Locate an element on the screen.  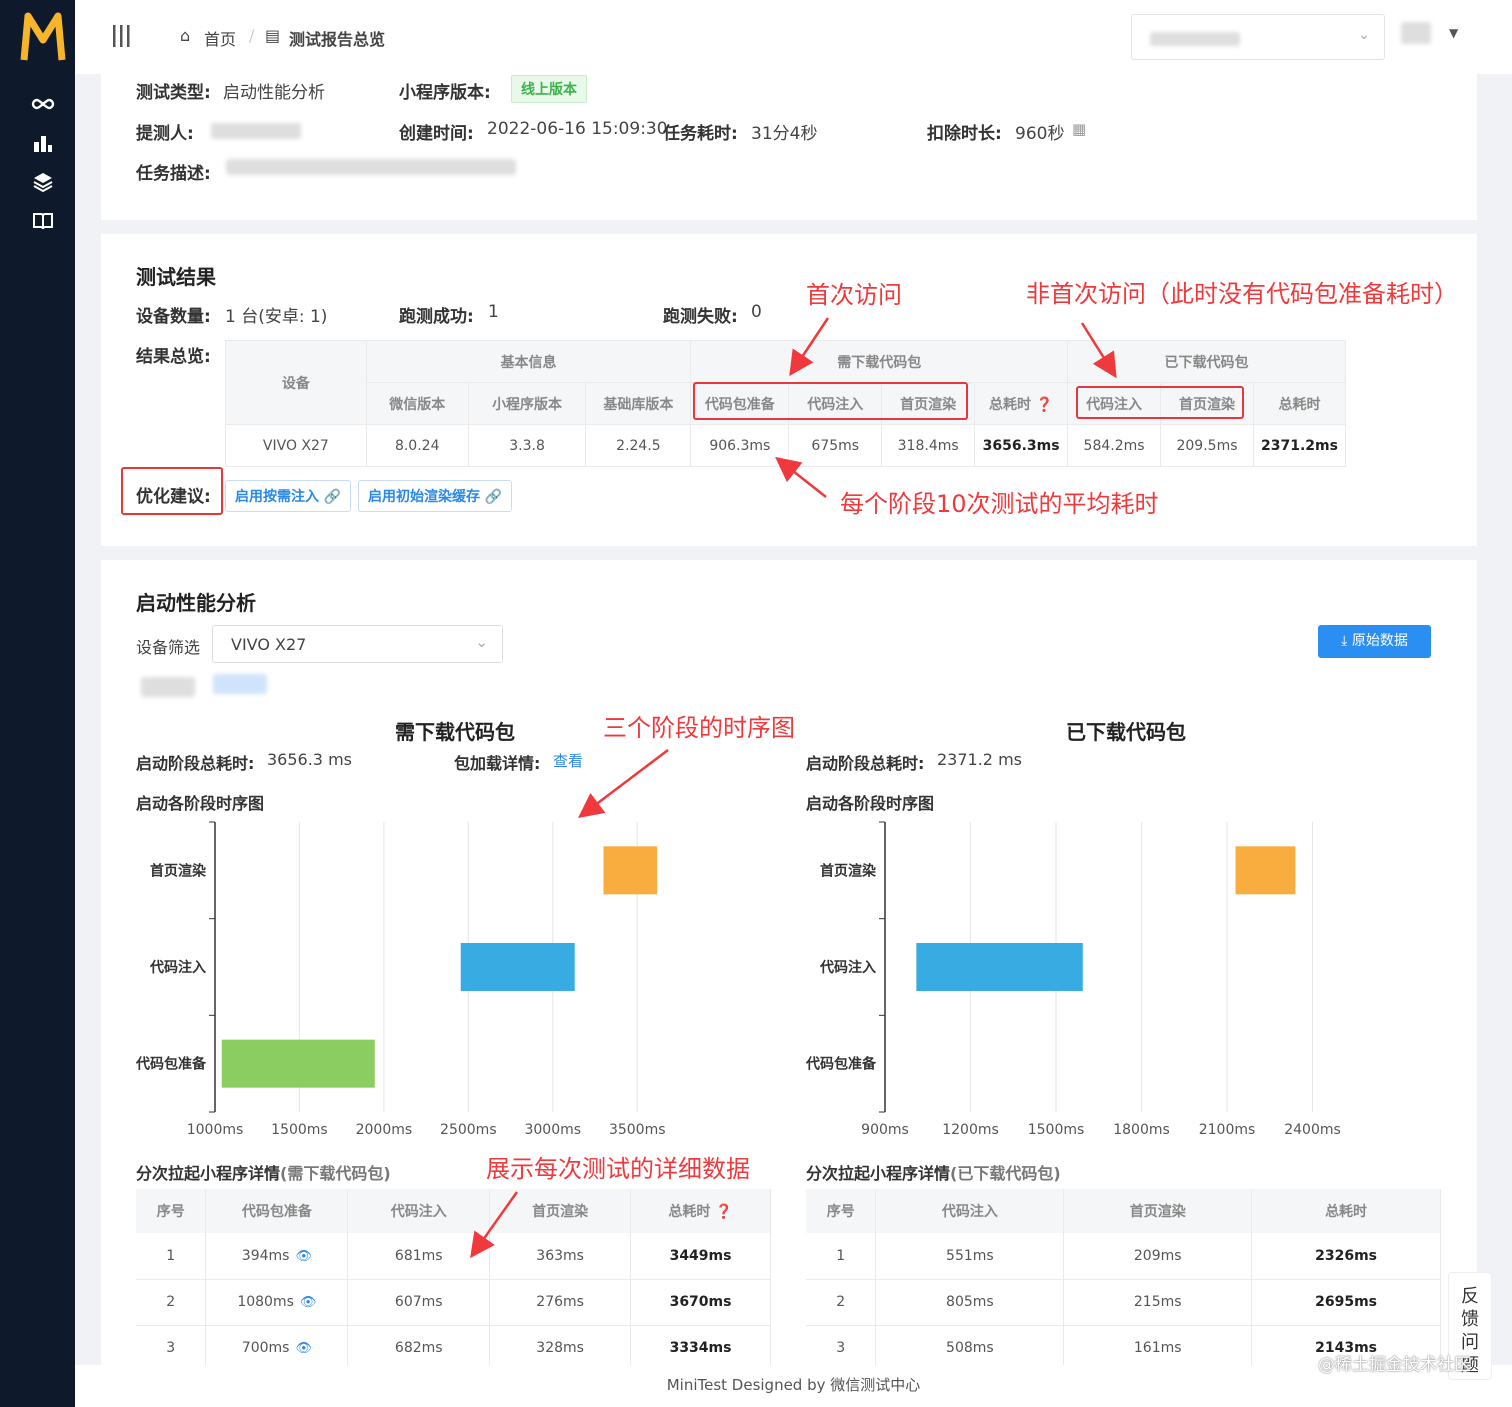
arrow-timing is located at coordinates (623, 784).